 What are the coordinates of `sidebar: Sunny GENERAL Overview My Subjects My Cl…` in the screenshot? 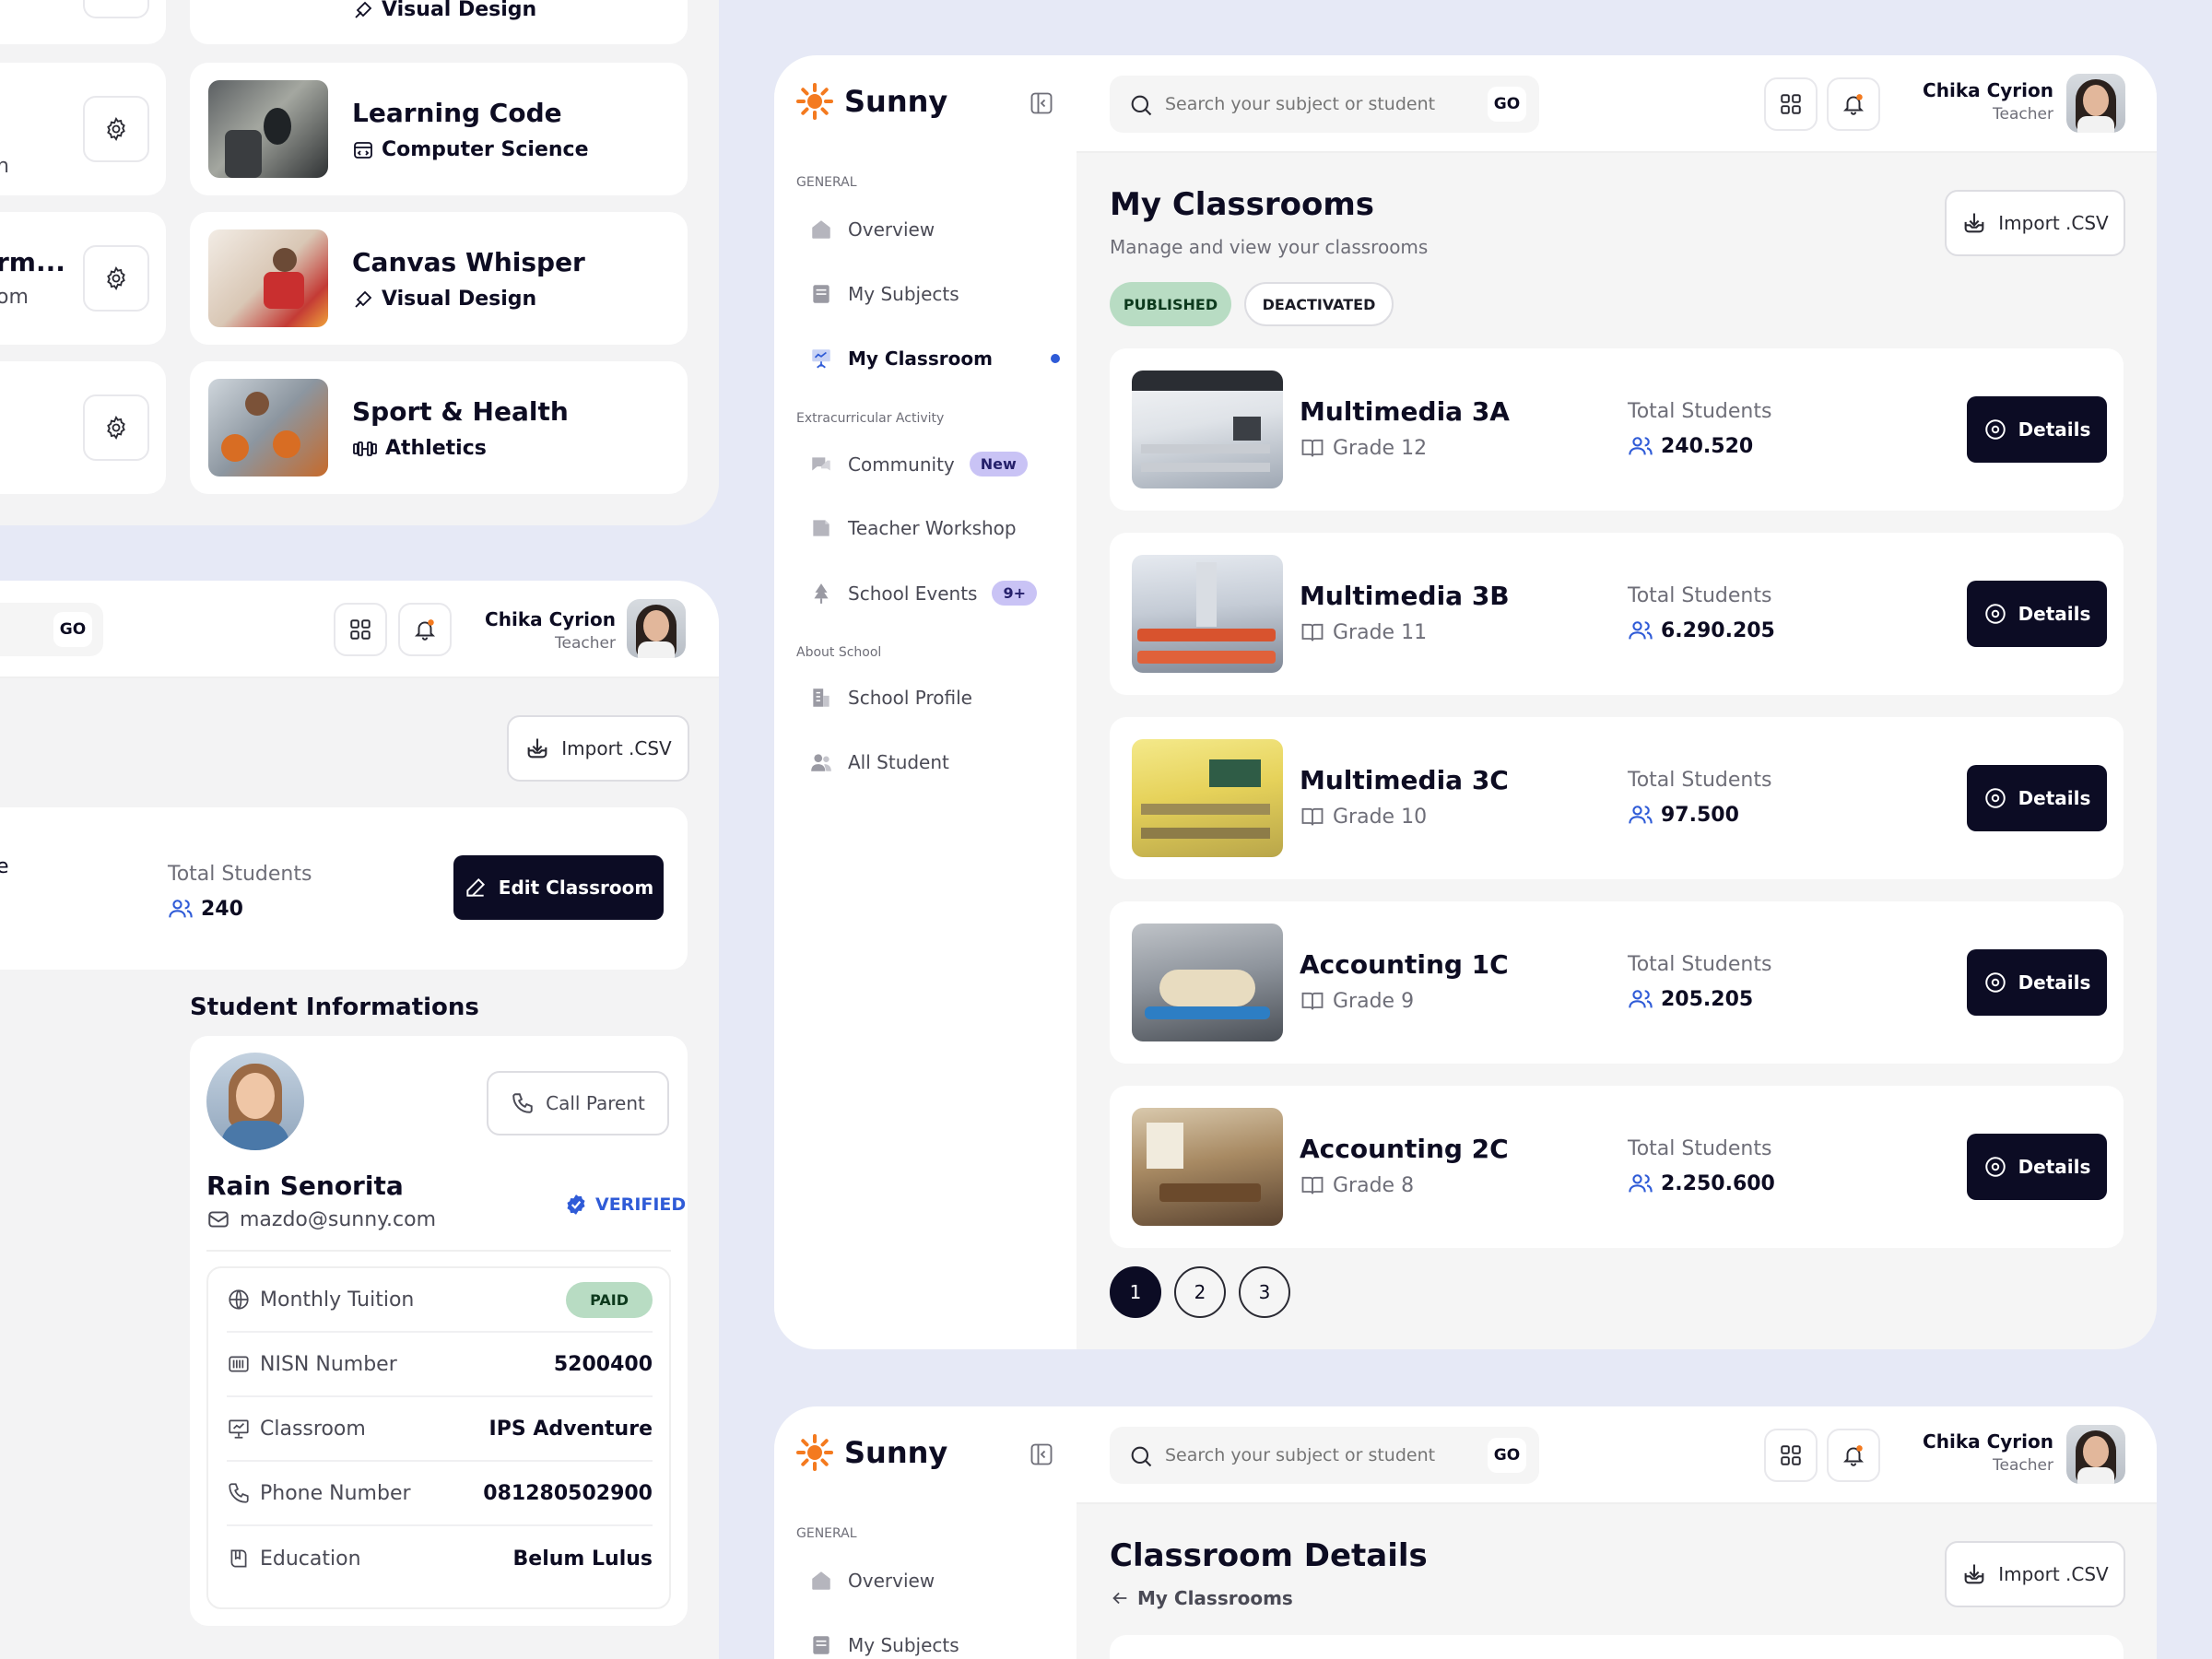 It's located at (925, 702).